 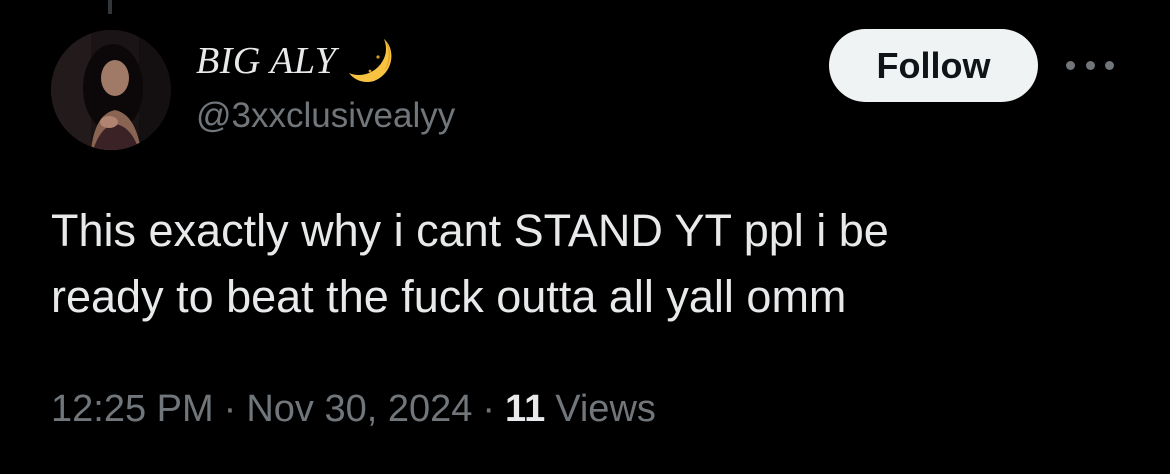 I want to click on avatar-photo, so click(x=111, y=90).